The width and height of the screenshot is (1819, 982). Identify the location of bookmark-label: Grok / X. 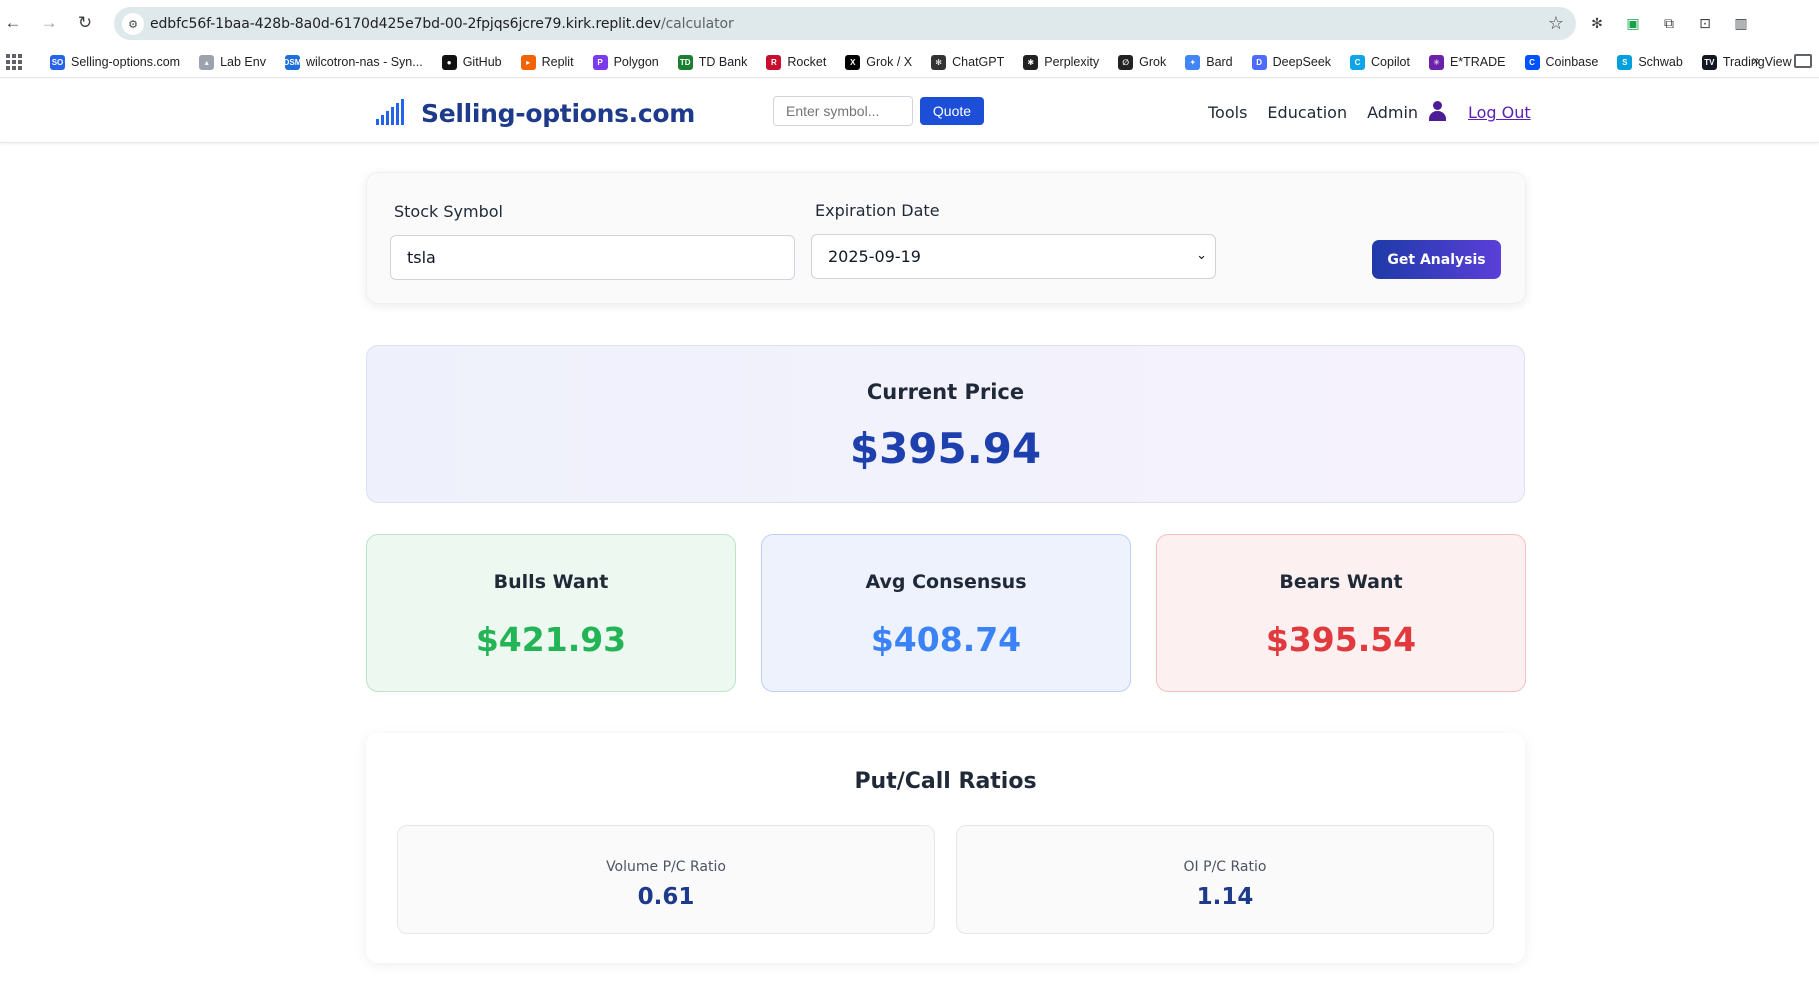
(889, 62).